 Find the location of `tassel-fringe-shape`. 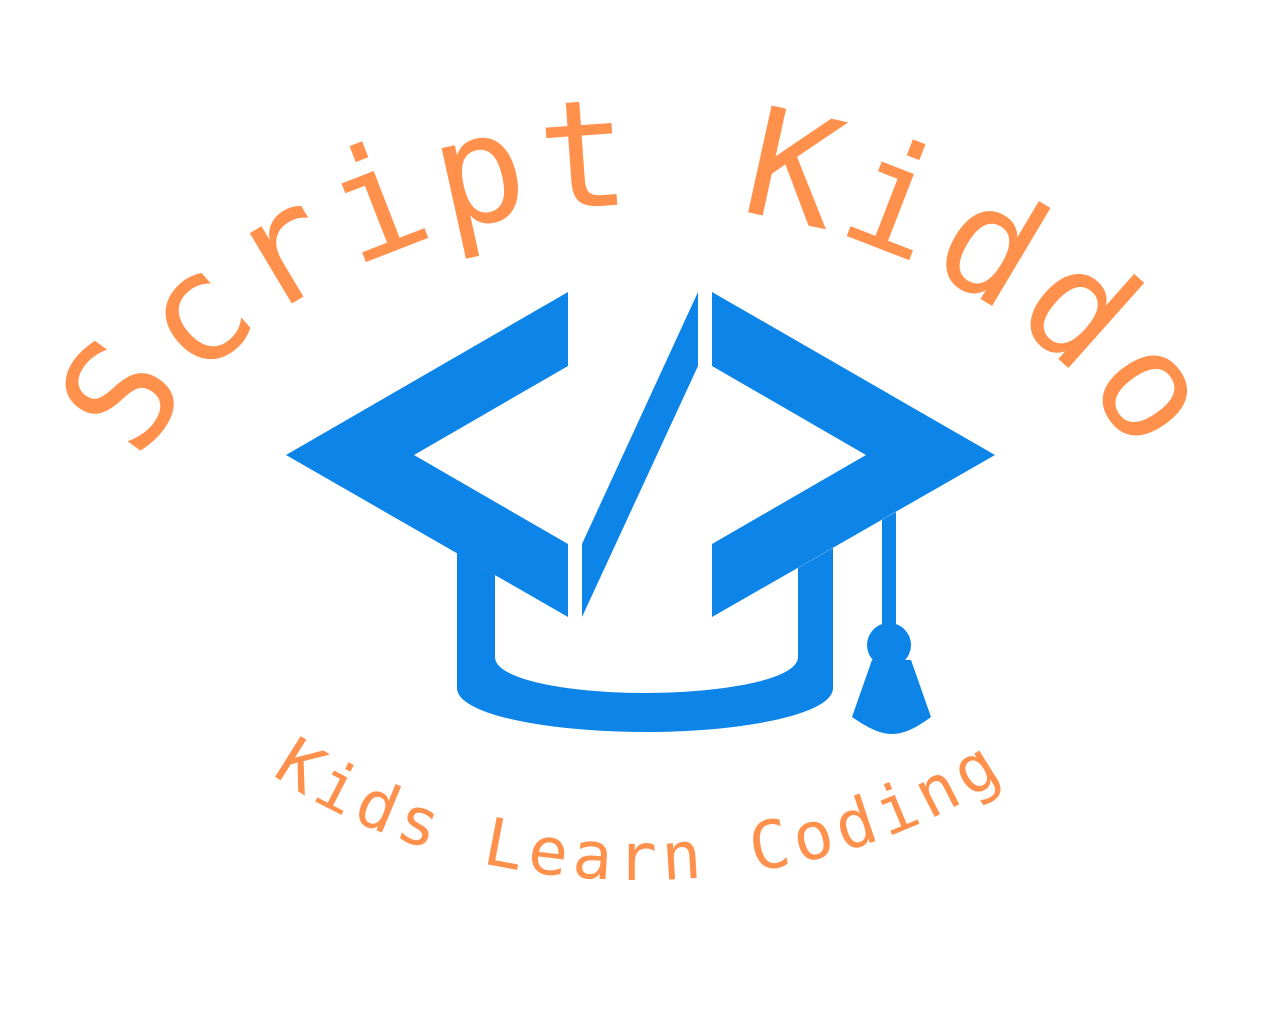

tassel-fringe-shape is located at coordinates (891, 697).